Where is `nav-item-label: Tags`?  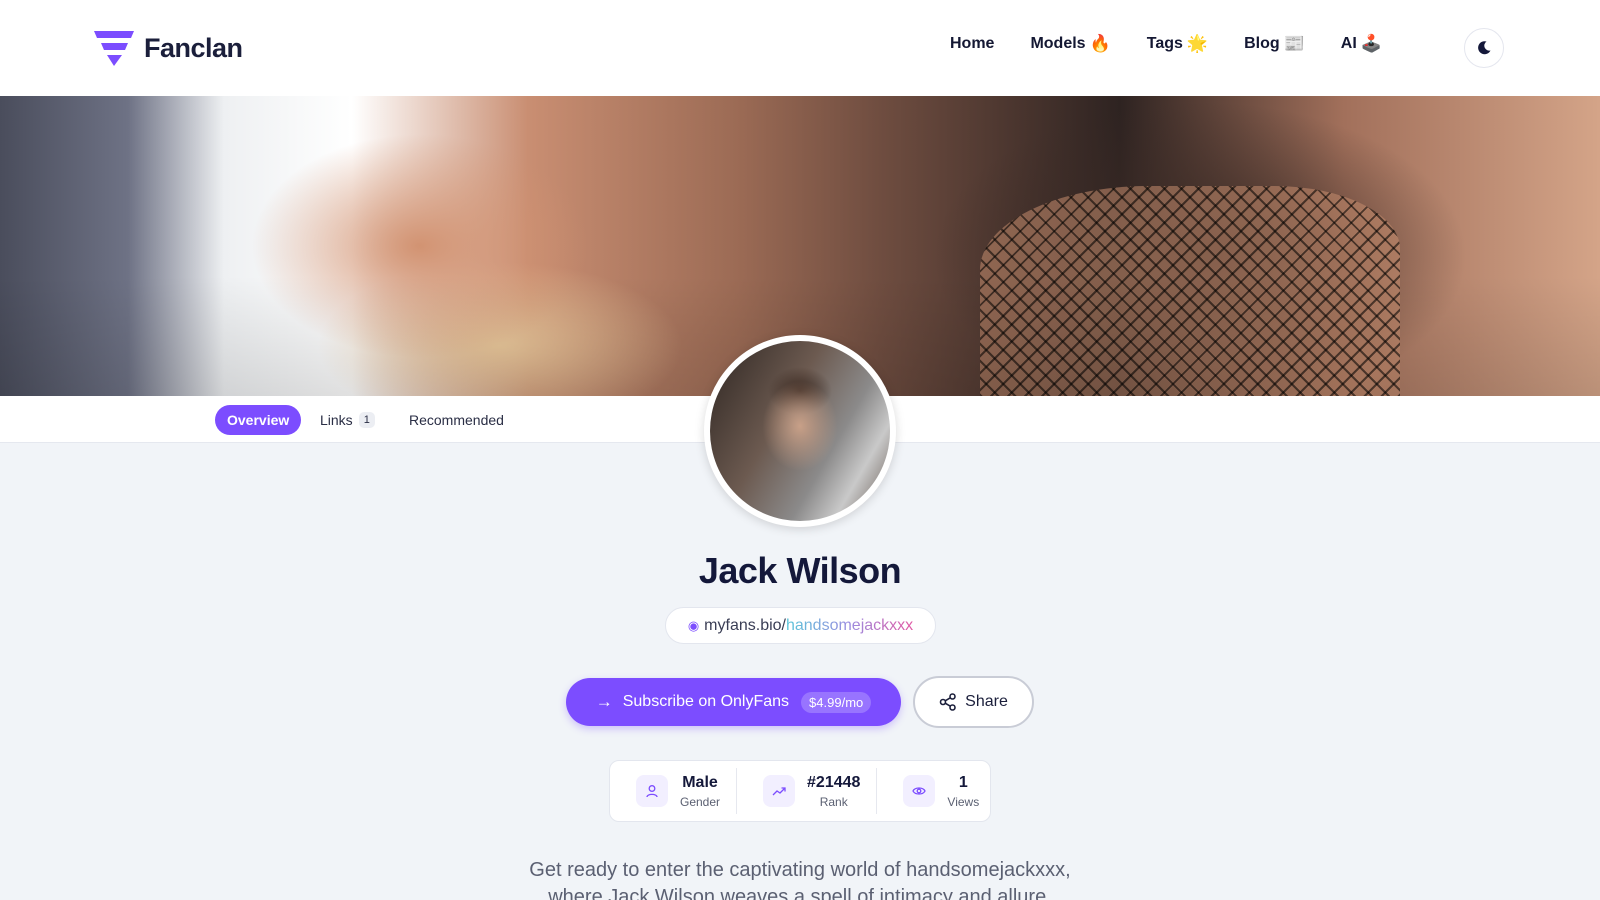
nav-item-label: Tags is located at coordinates (1164, 43).